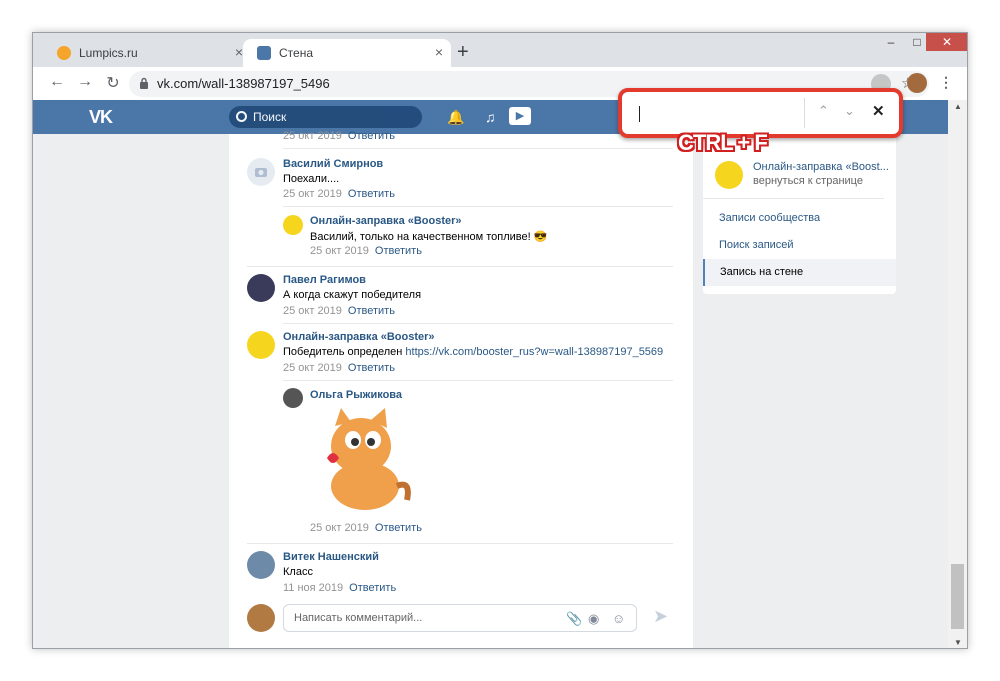 Image resolution: width=1000 pixels, height=681 pixels. What do you see at coordinates (958, 642) in the screenshot?
I see `scroll-down-arrow-icon: ▼` at bounding box center [958, 642].